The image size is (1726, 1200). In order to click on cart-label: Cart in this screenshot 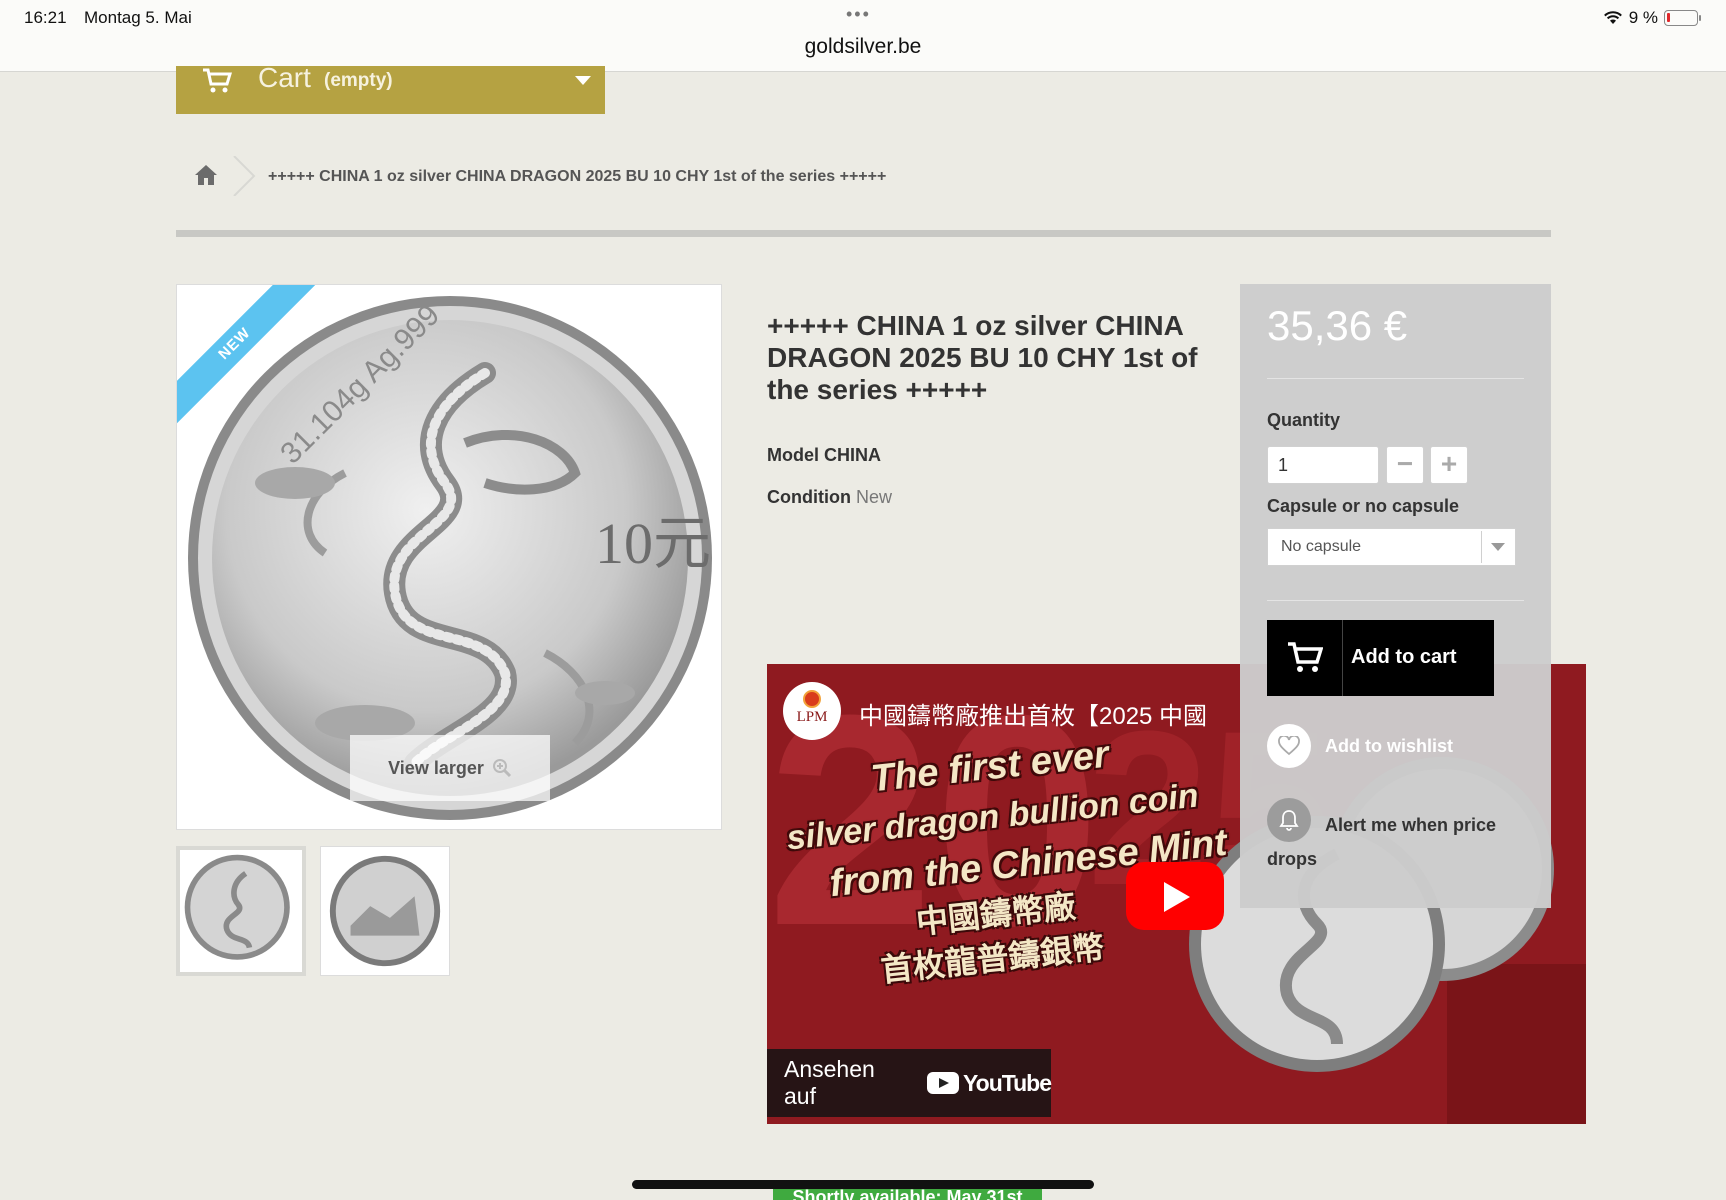, I will do `click(284, 77)`.